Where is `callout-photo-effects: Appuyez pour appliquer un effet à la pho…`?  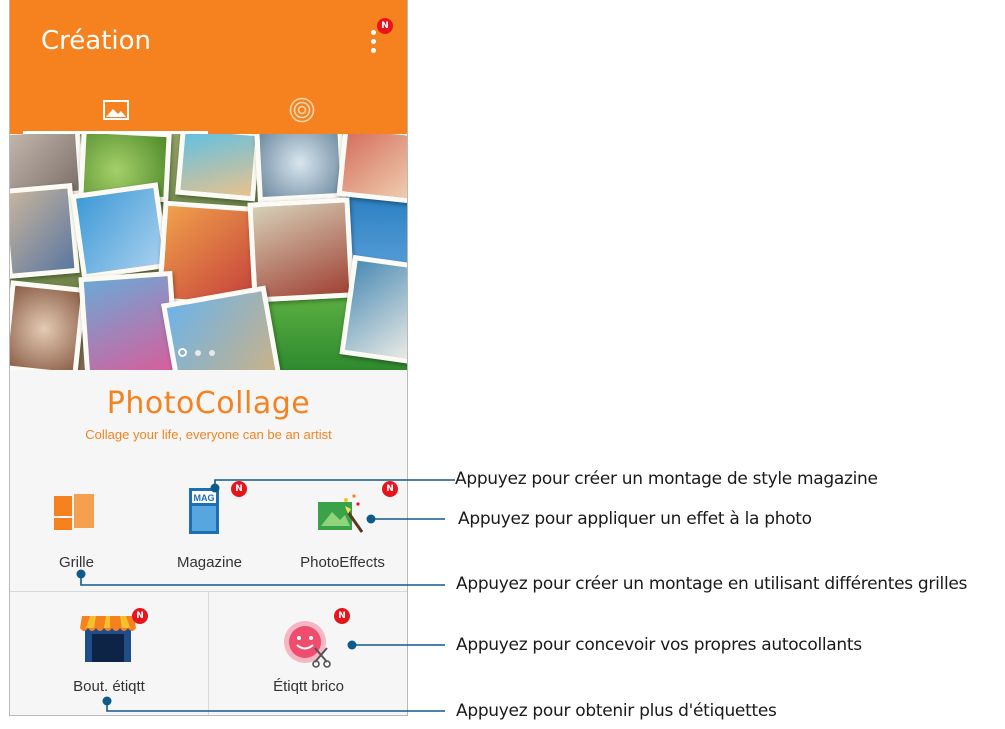
callout-photo-effects: Appuyez pour appliquer un effet à la pho… is located at coordinates (635, 519).